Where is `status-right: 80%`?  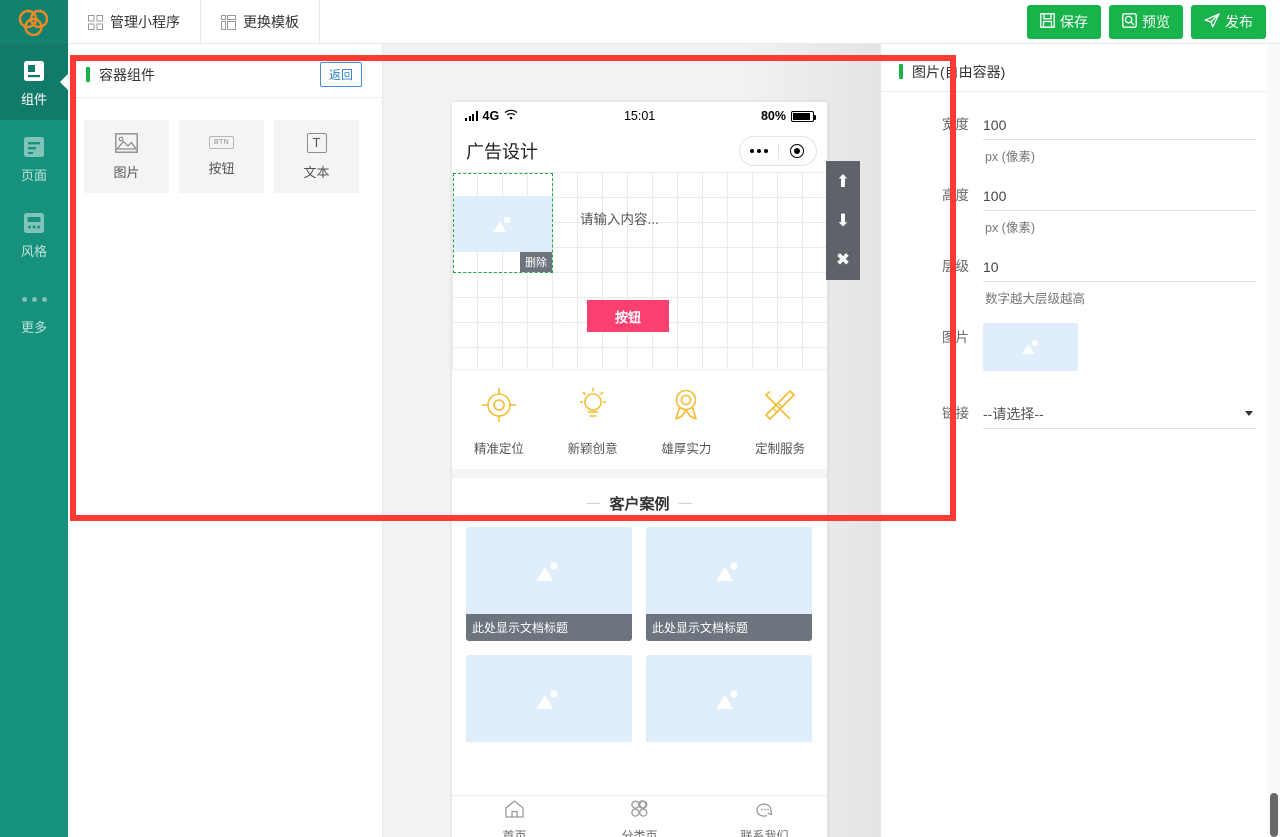 status-right: 80% is located at coordinates (788, 116).